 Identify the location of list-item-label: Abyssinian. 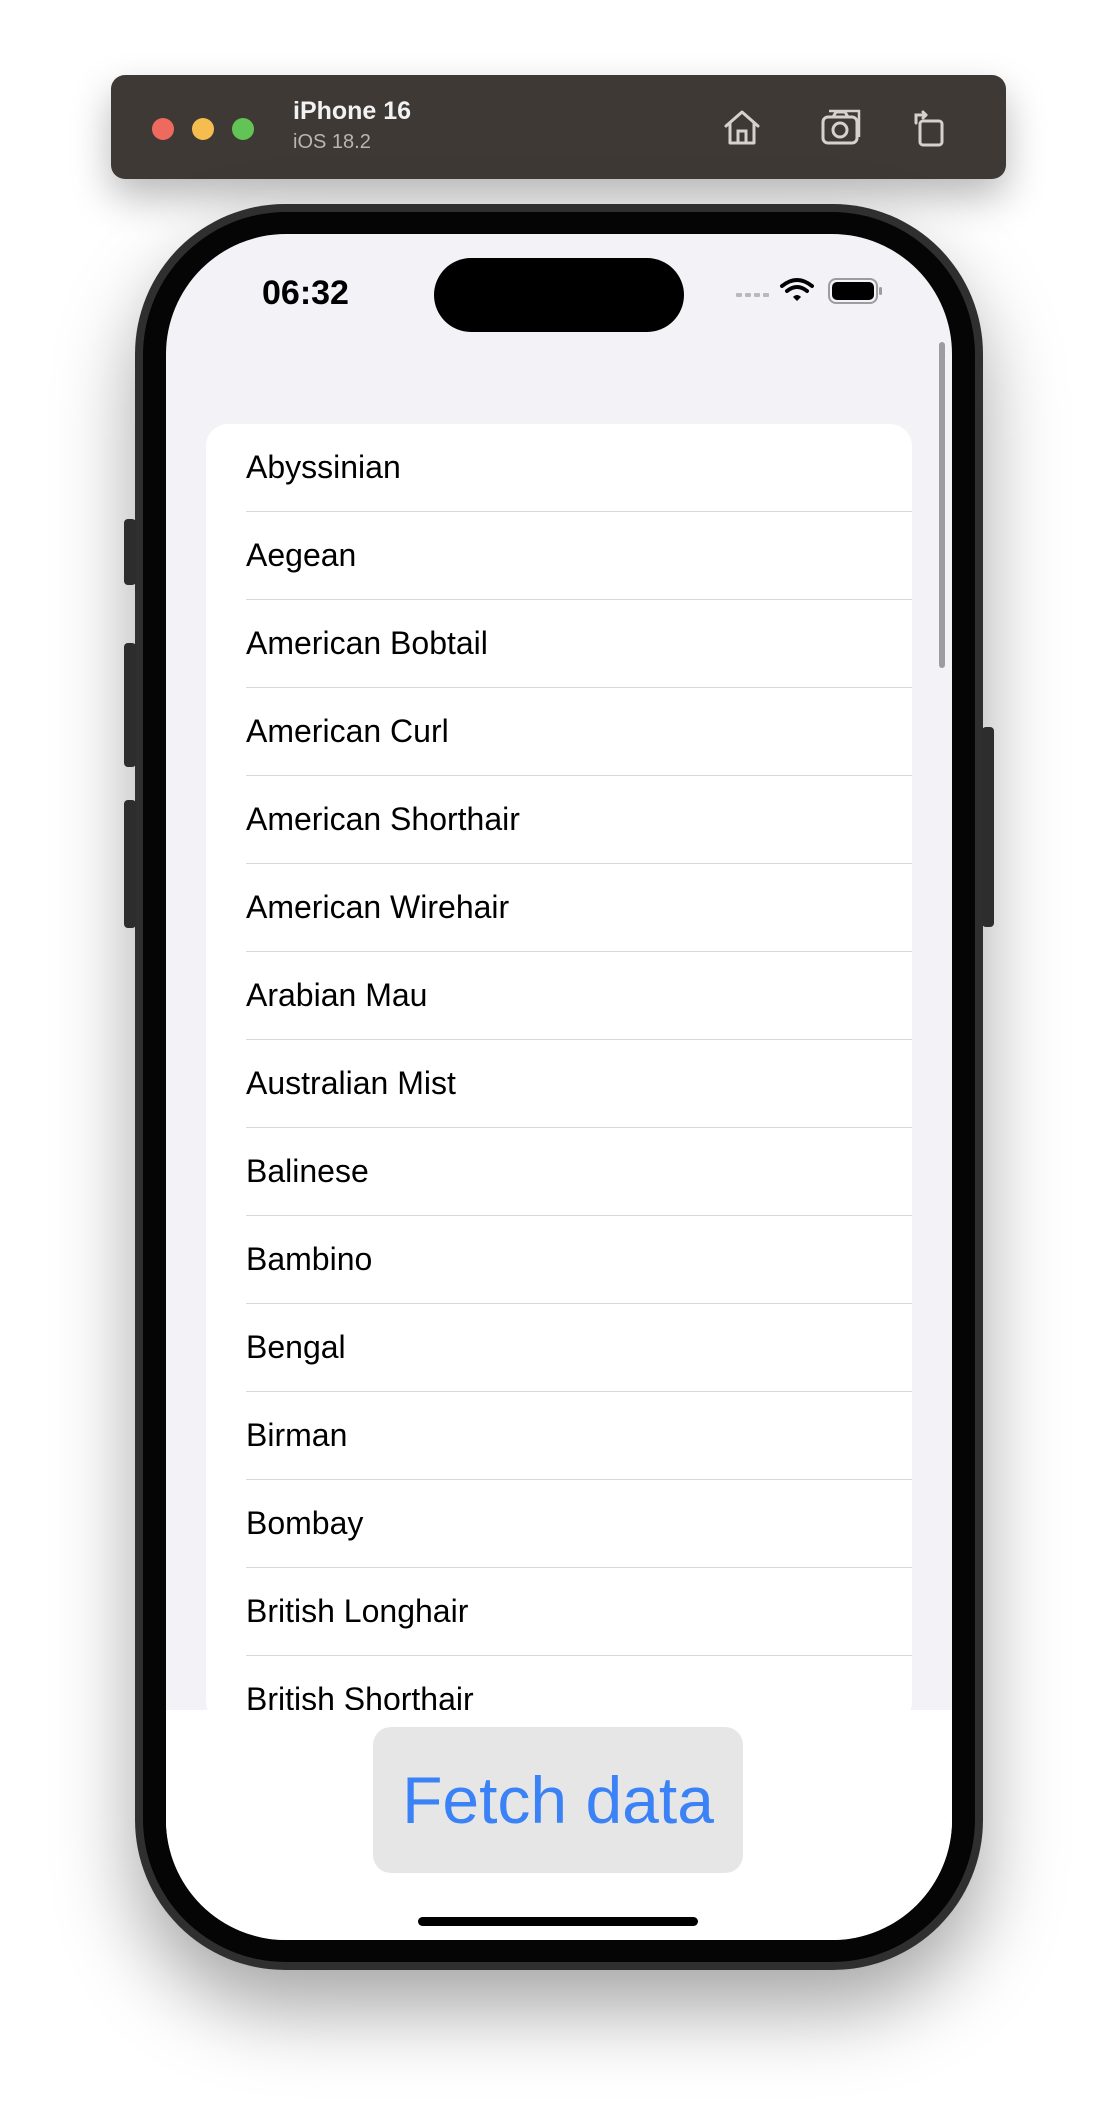
(323, 467).